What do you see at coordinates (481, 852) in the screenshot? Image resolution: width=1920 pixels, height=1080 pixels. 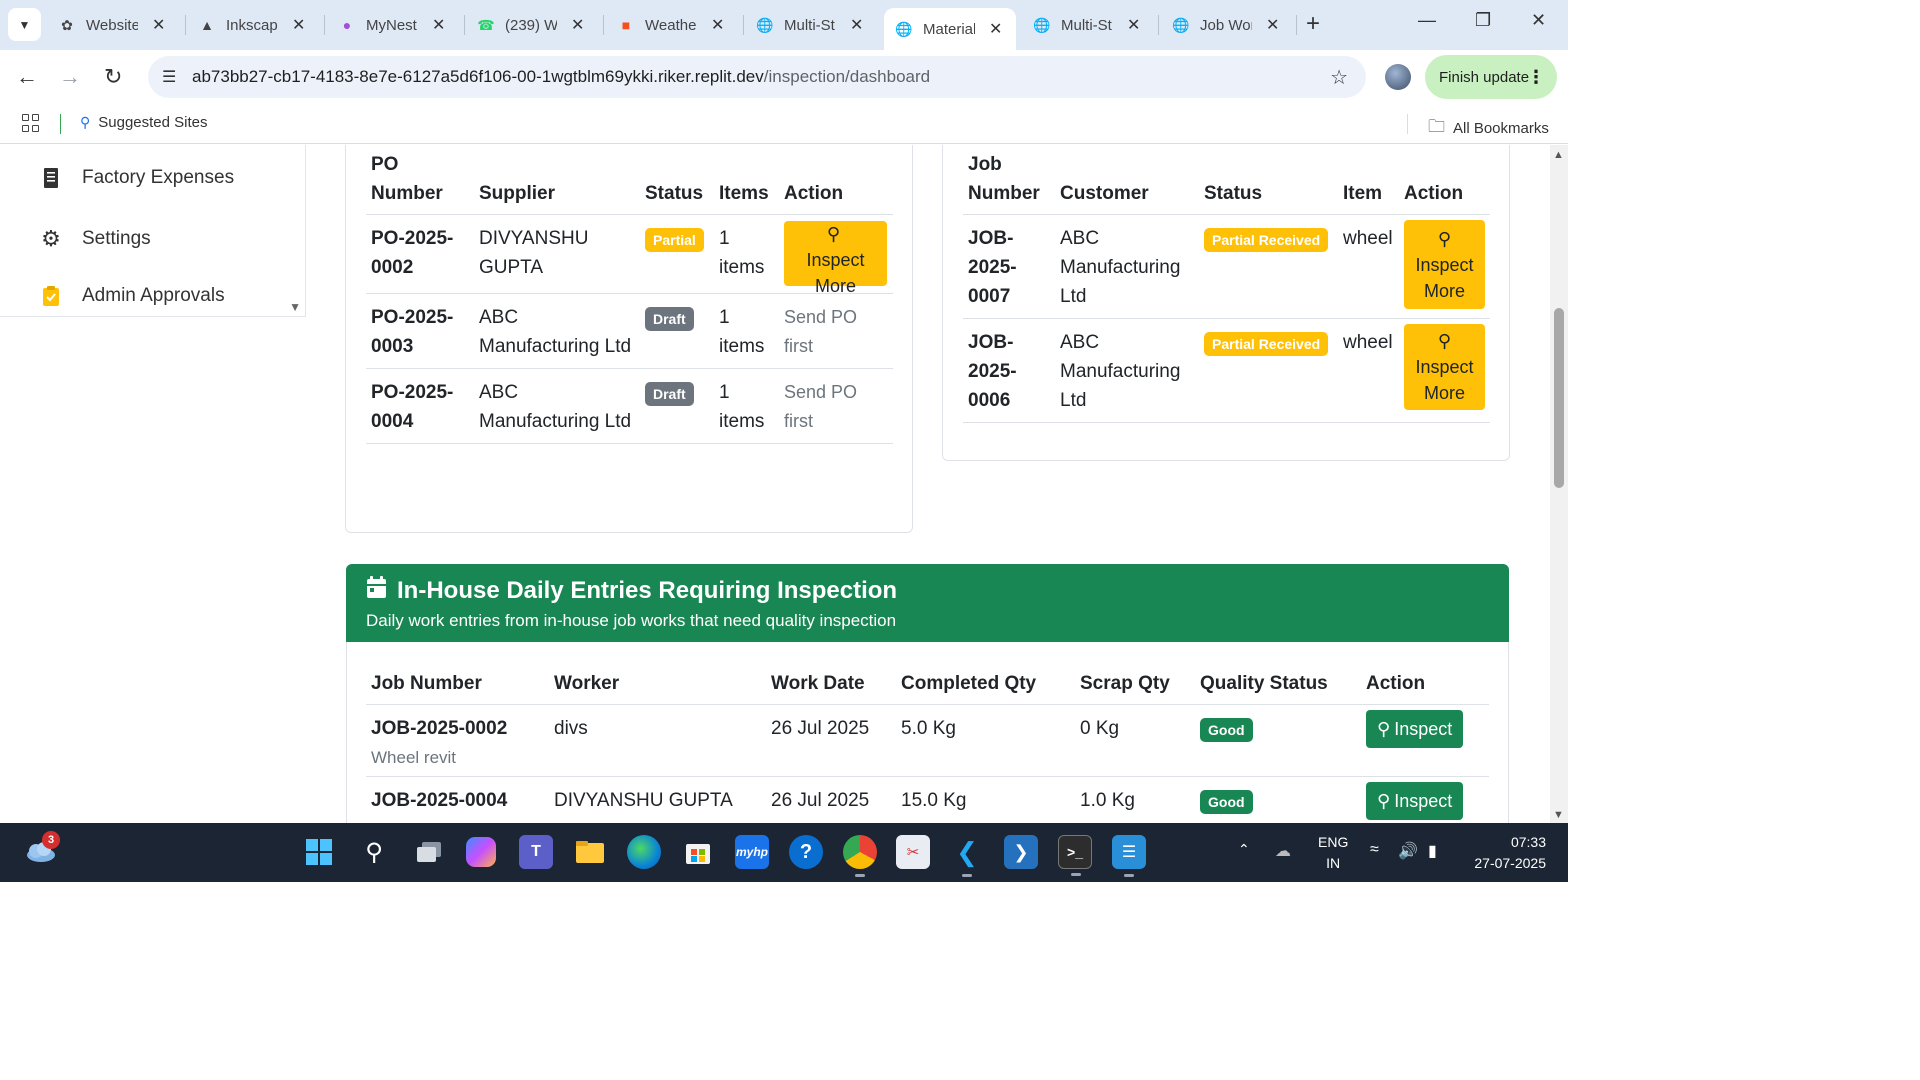 I see `copilot-icon` at bounding box center [481, 852].